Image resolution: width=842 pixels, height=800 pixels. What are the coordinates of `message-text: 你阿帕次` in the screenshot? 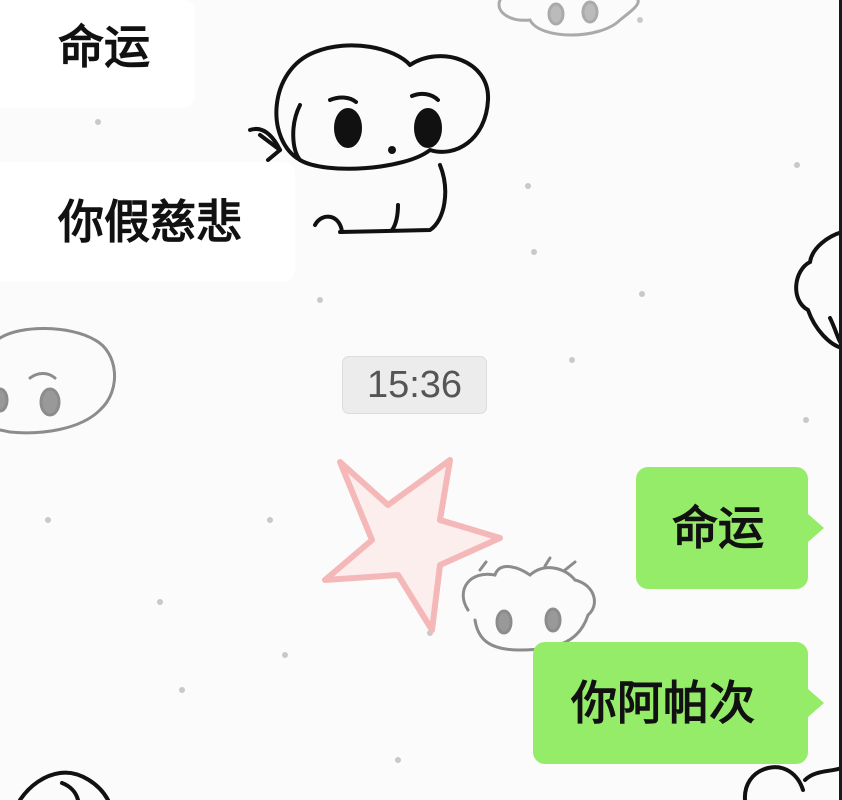 It's located at (663, 703).